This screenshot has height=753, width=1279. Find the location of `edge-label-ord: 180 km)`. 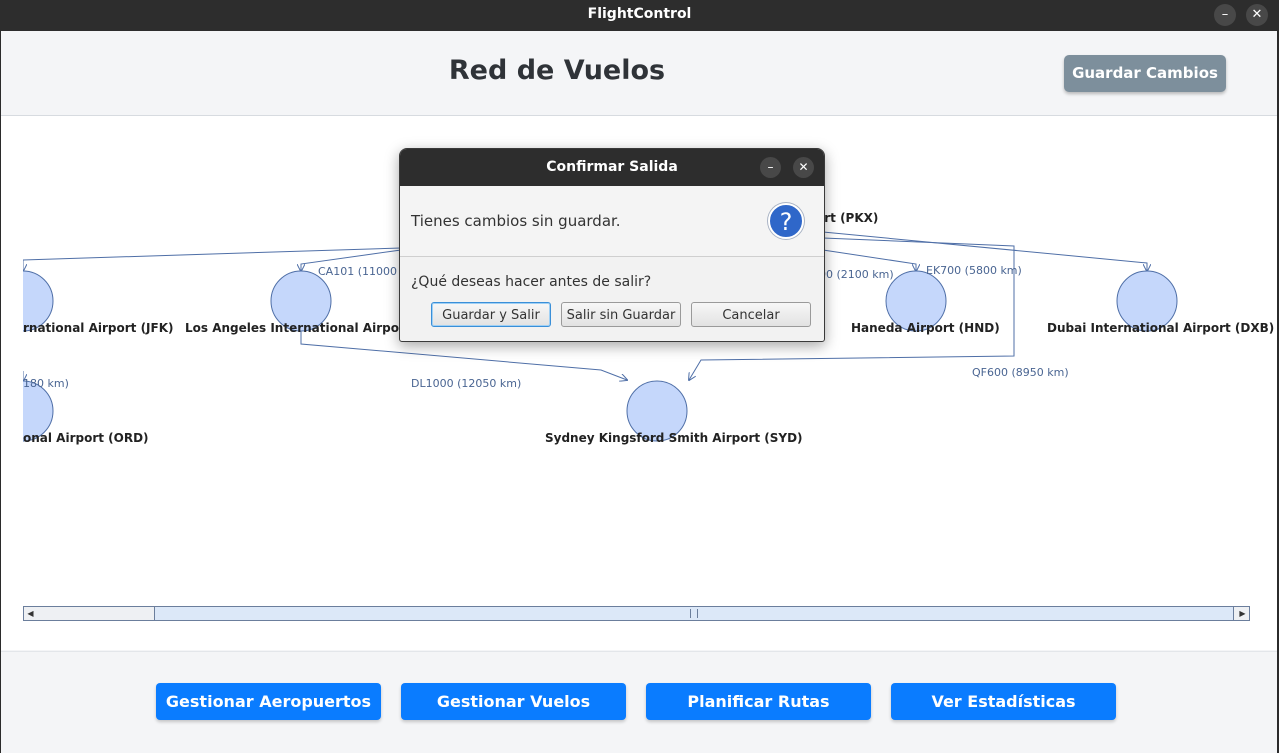

edge-label-ord: 180 km) is located at coordinates (46, 383).